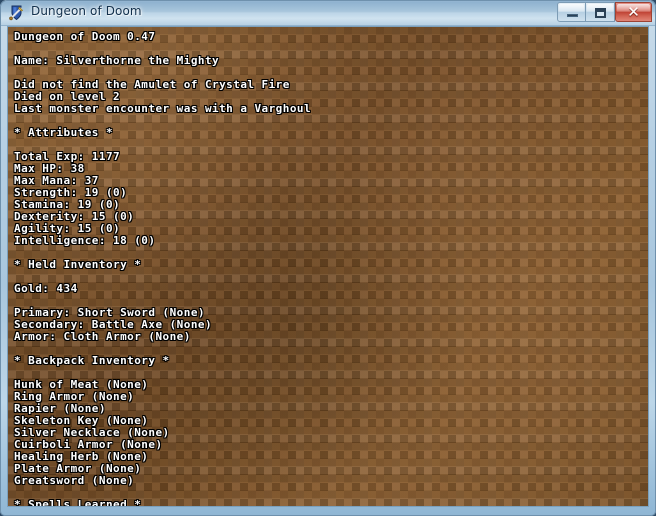 Image resolution: width=656 pixels, height=516 pixels. I want to click on console-line: * Backpack Inventory *, so click(92, 360).